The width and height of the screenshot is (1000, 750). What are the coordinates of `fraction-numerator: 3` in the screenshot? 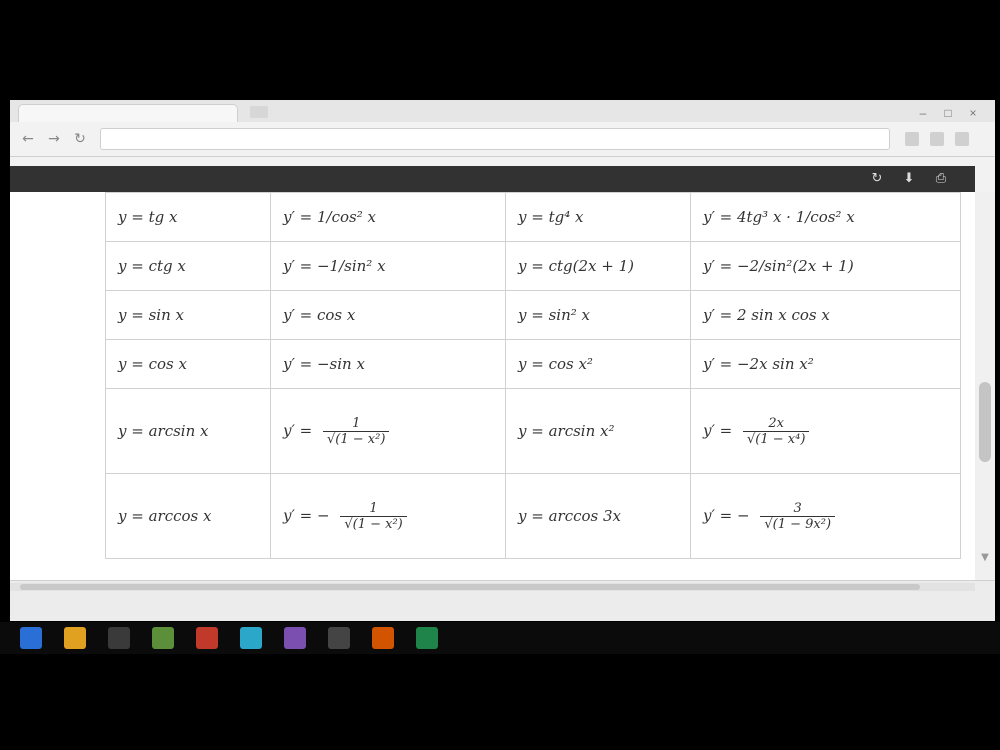 It's located at (798, 509).